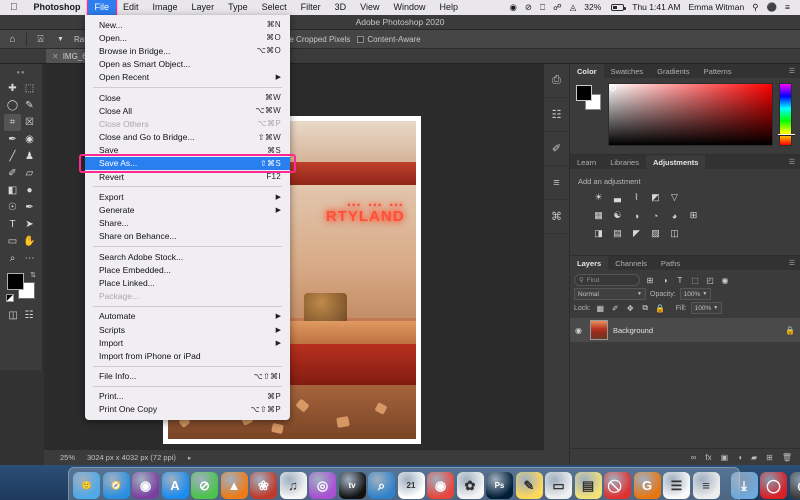  I want to click on layer-search-input: ⚲ Find, so click(607, 280).